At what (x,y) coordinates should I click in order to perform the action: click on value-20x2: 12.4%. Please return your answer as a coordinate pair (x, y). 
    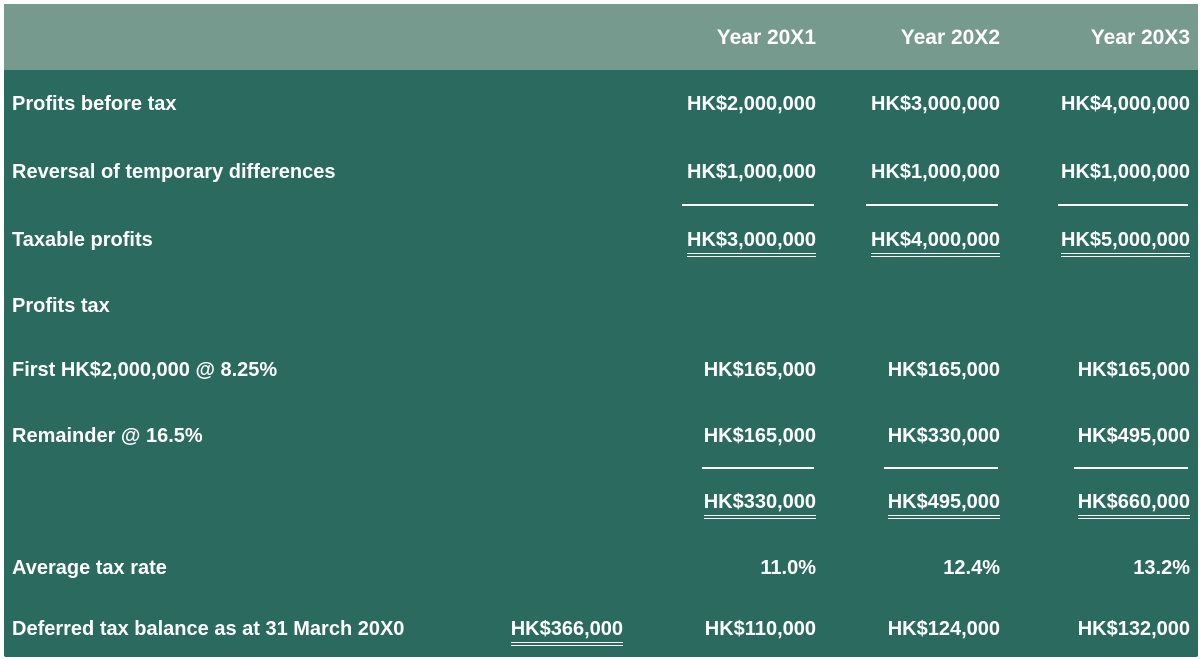
    Looking at the image, I should click on (971, 568).